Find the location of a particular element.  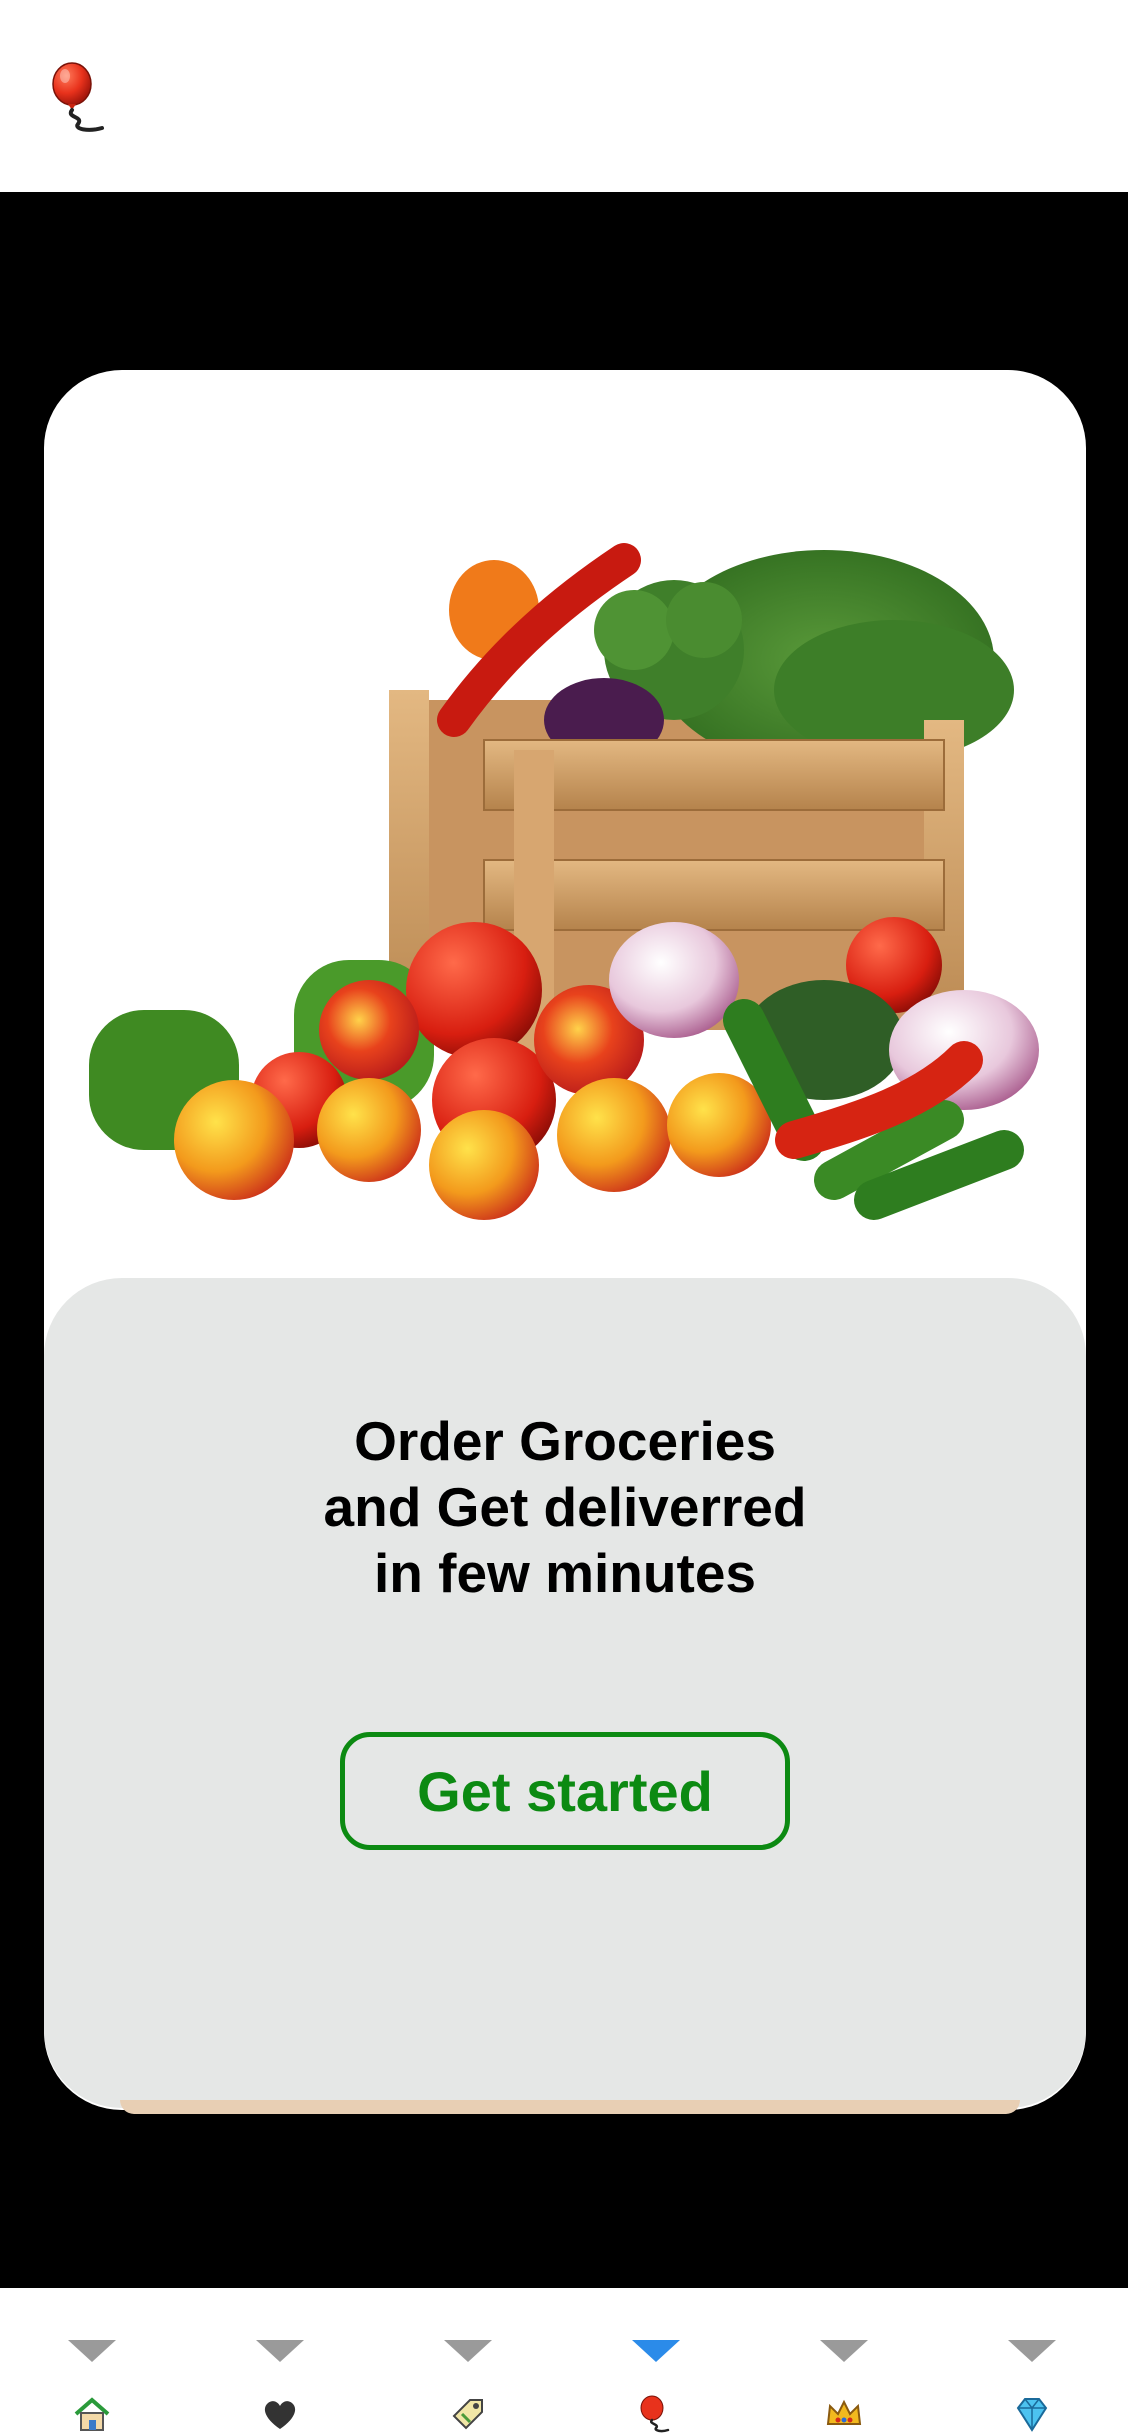

top-bar is located at coordinates (564, 96).